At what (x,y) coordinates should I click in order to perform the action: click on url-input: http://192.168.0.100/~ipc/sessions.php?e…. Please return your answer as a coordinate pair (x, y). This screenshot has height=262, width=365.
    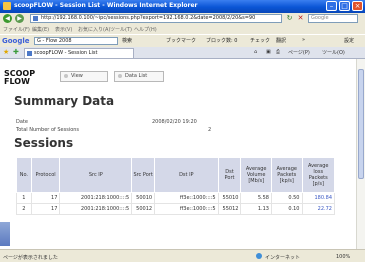
    Looking at the image, I should click on (156, 18).